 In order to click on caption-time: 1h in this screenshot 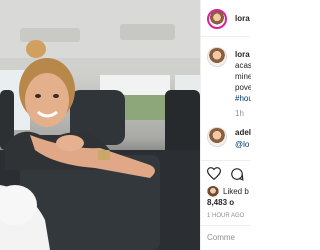, I will do `click(239, 113)`.